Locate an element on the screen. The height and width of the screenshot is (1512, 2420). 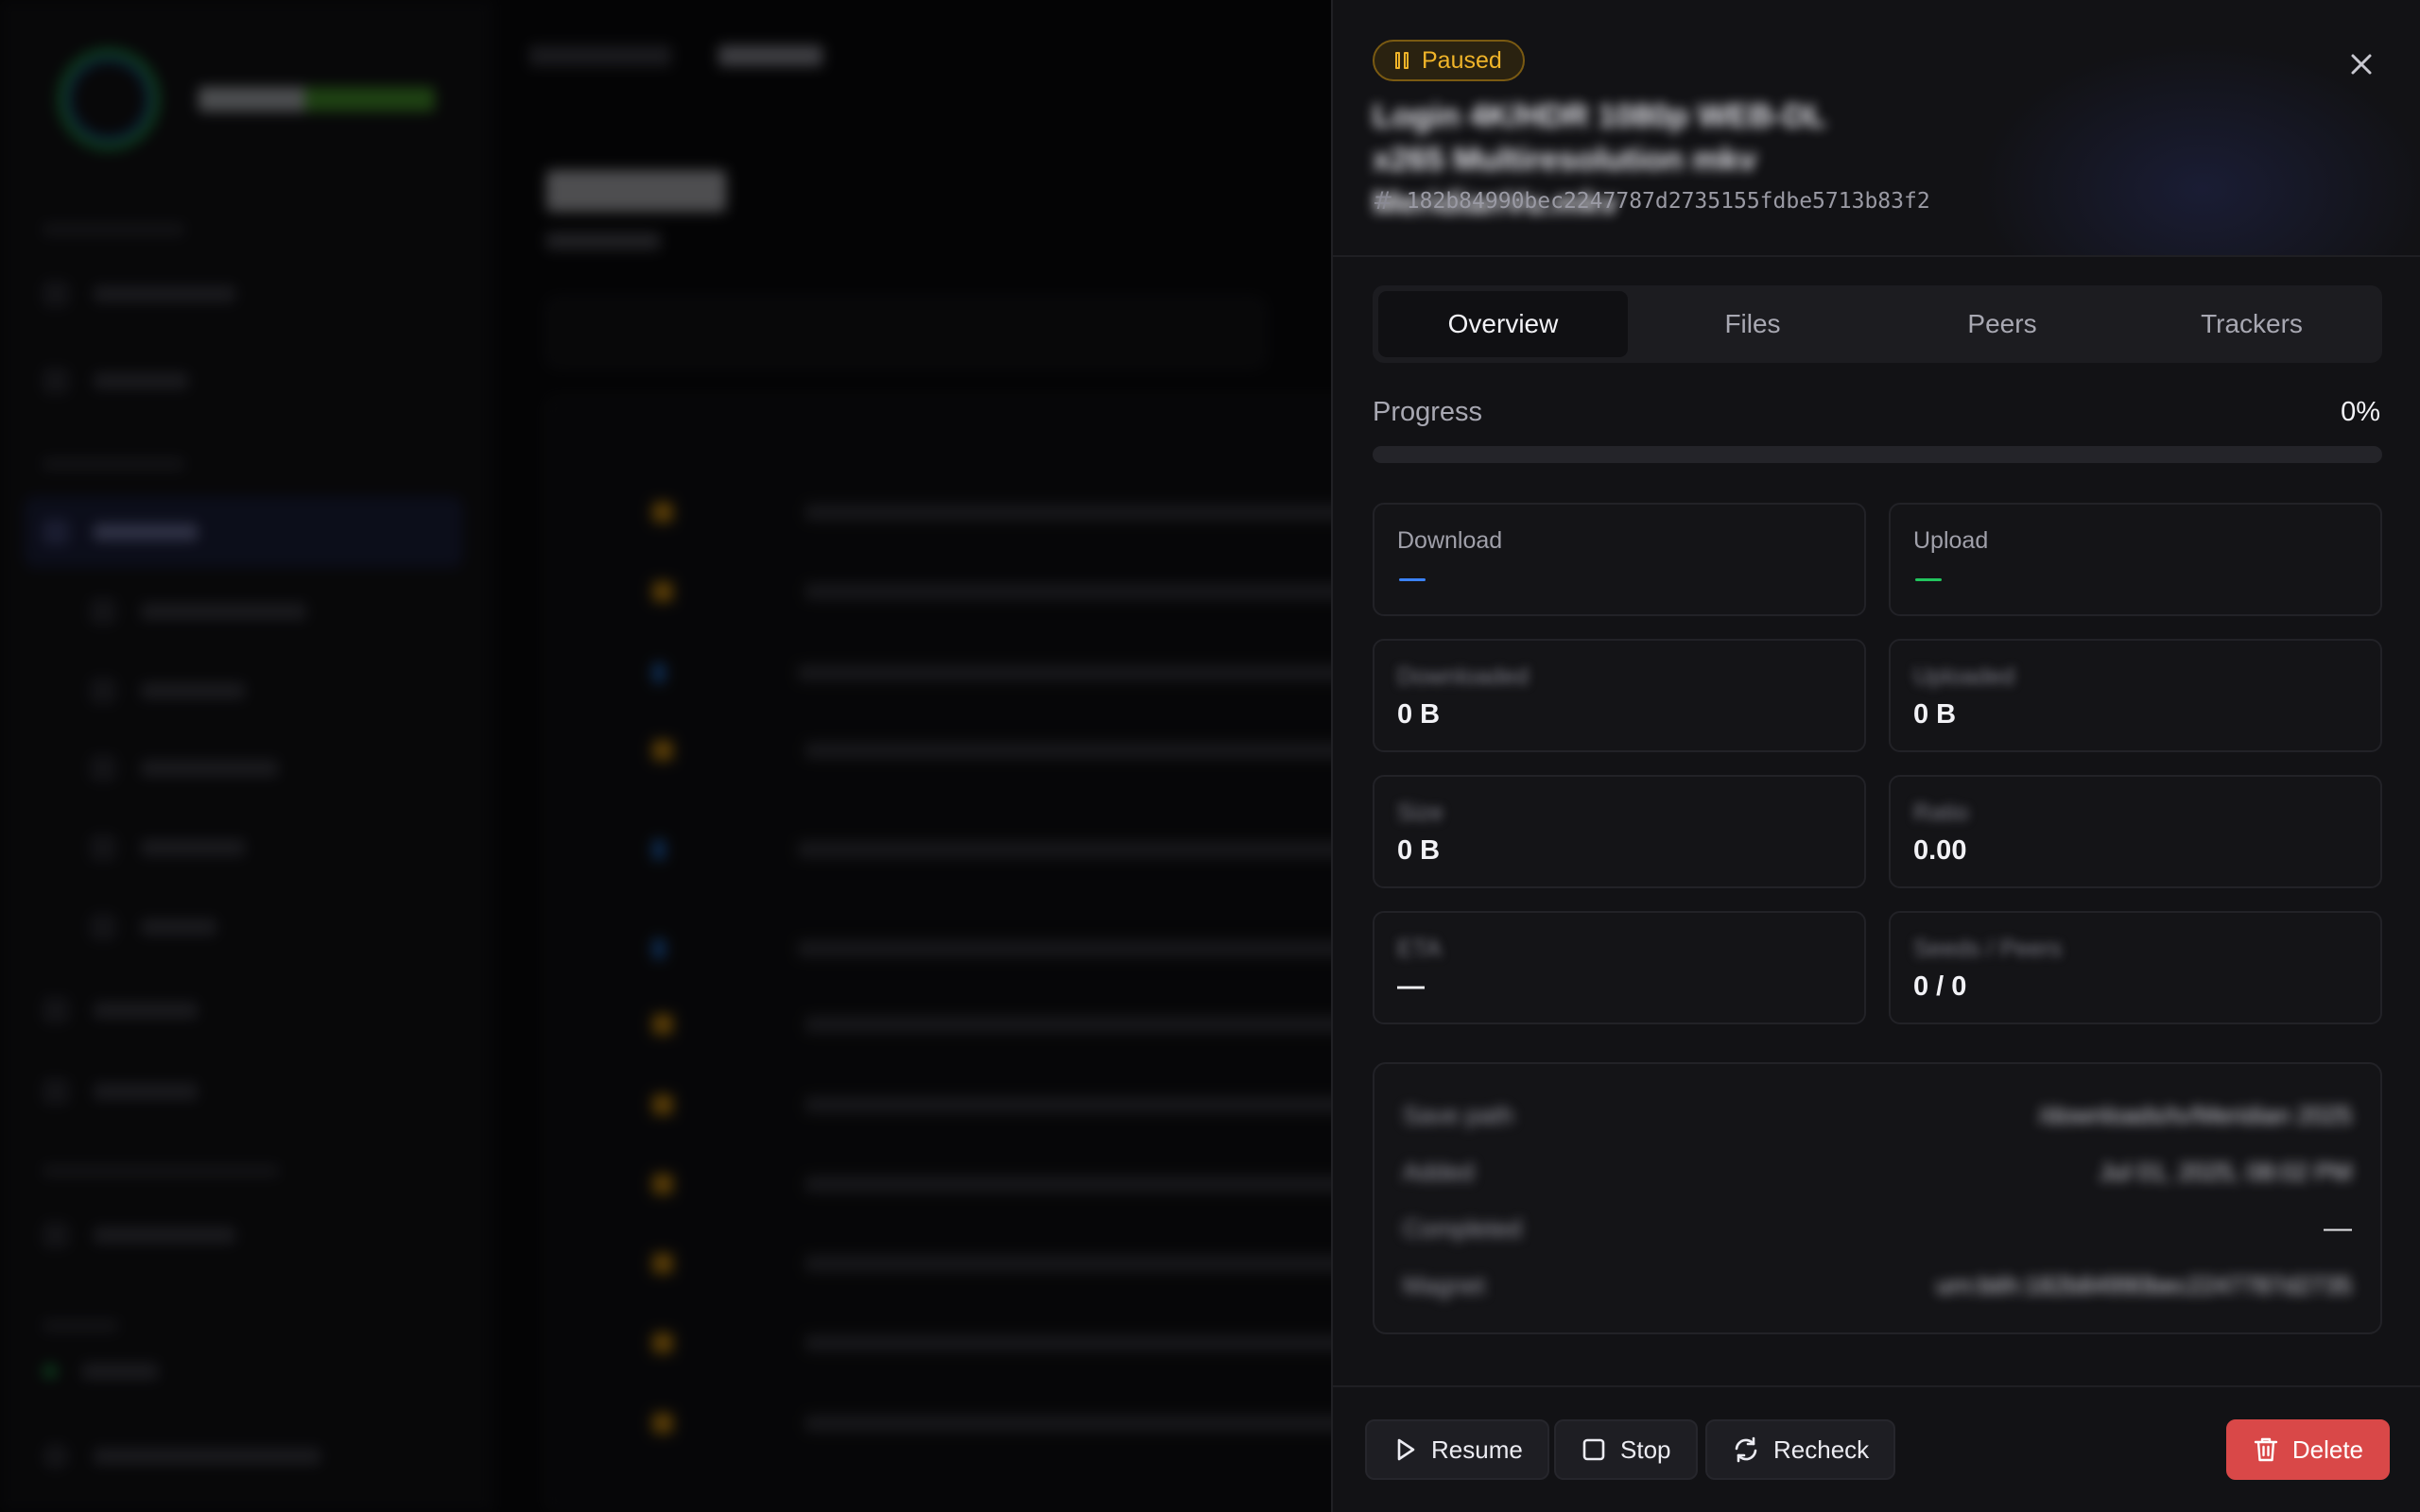
info-key: Added is located at coordinates (1439, 1171).